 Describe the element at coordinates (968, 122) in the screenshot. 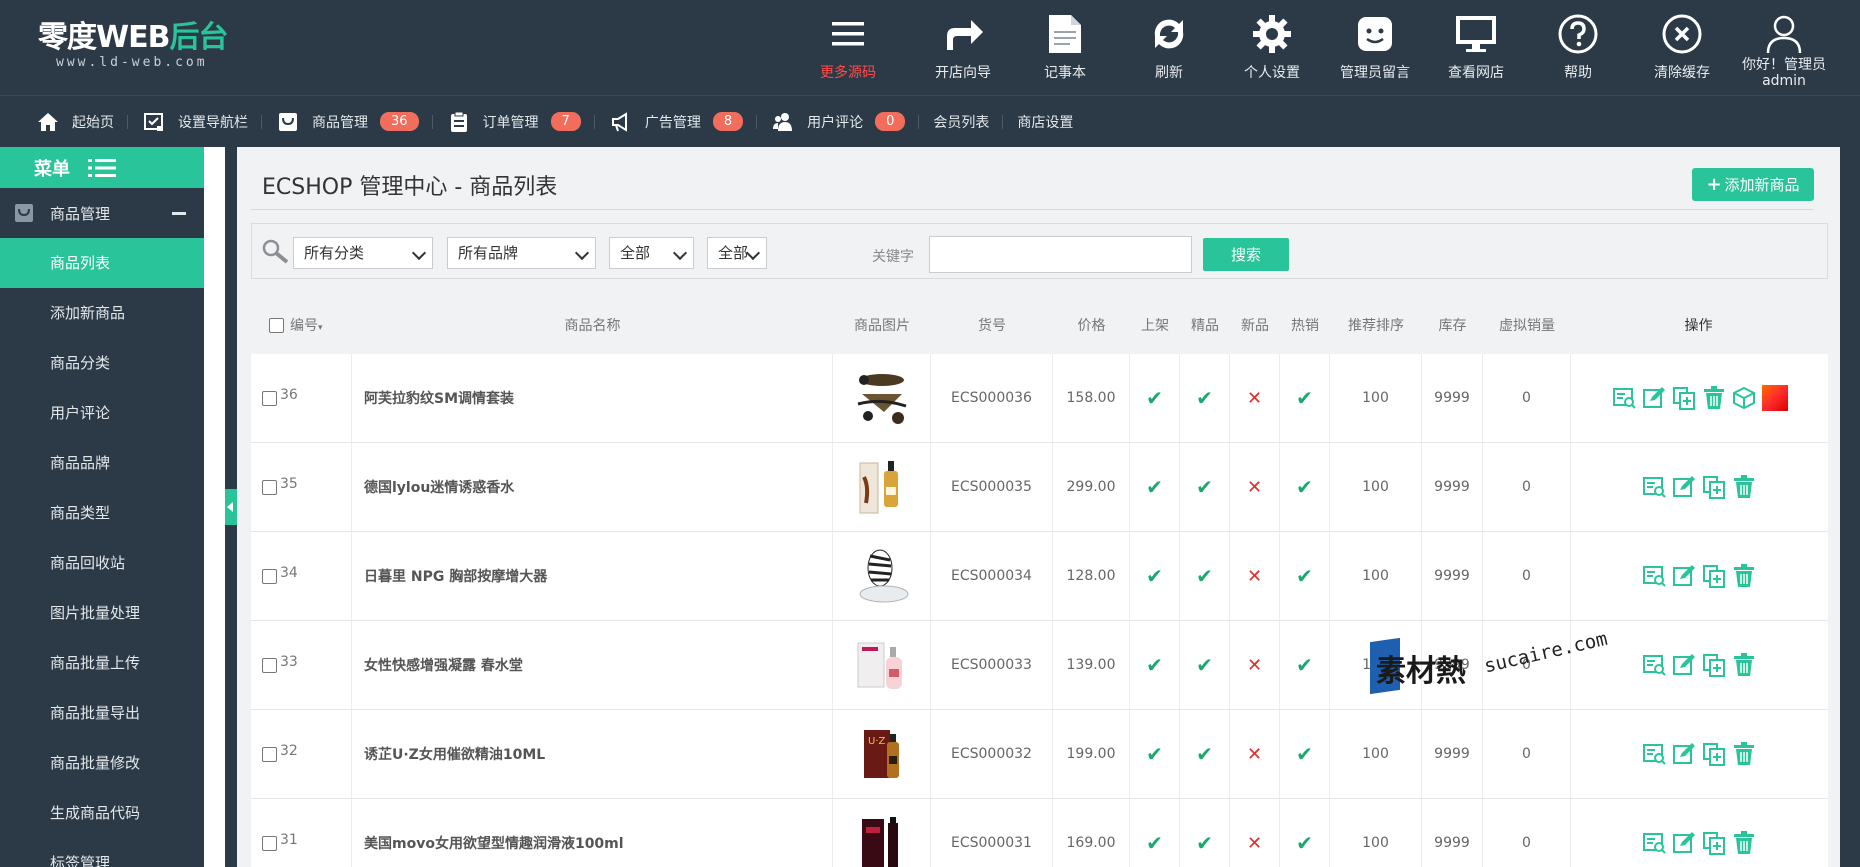

I see `quicknav-members: 会员列表` at that location.